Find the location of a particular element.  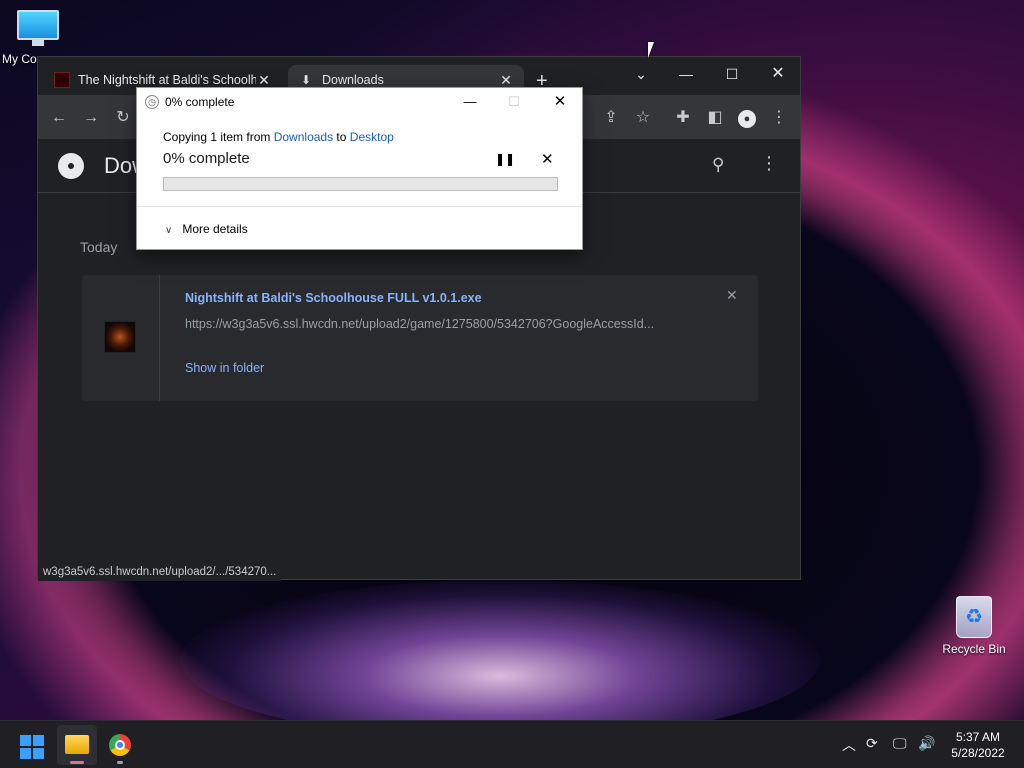

start-button is located at coordinates (32, 745).